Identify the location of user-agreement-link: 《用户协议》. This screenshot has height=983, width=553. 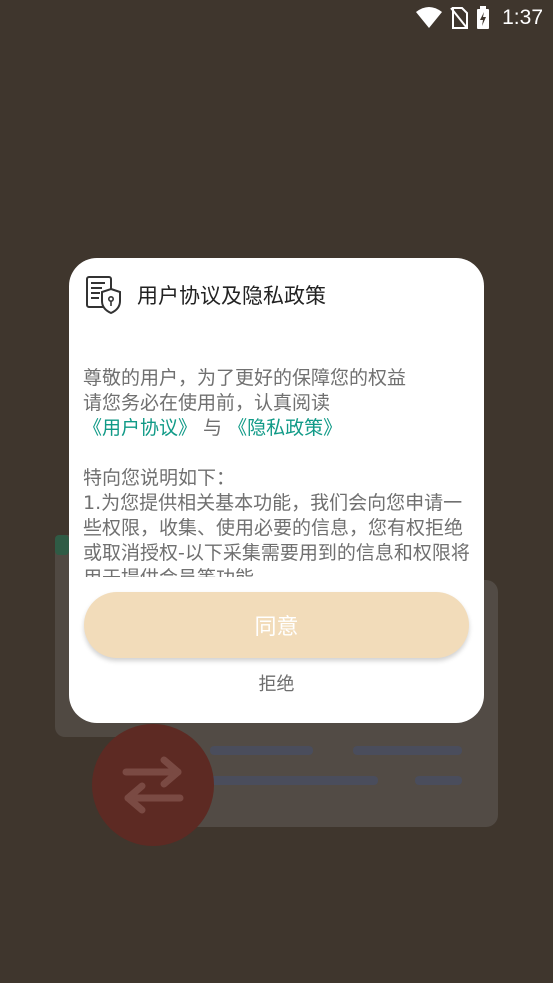
(140, 428).